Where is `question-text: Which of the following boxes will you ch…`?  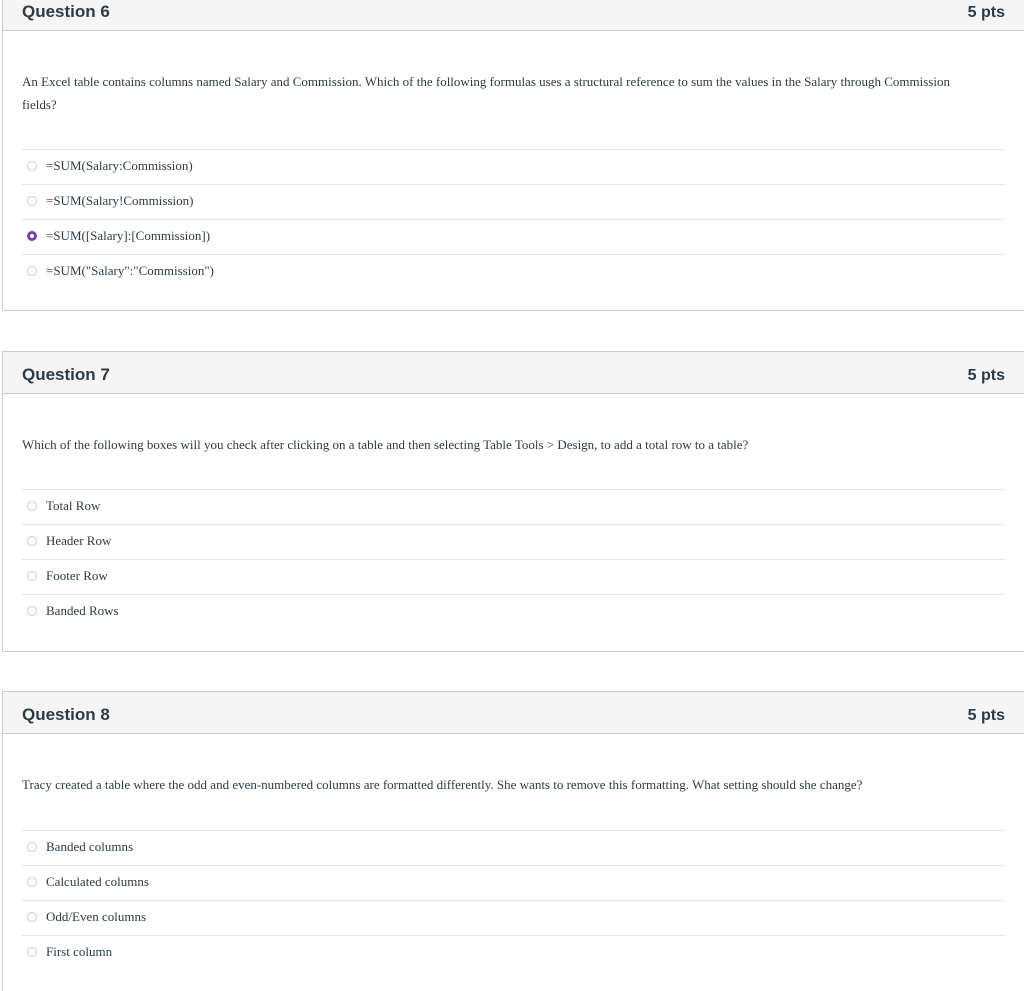
question-text: Which of the following boxes will you ch… is located at coordinates (385, 444).